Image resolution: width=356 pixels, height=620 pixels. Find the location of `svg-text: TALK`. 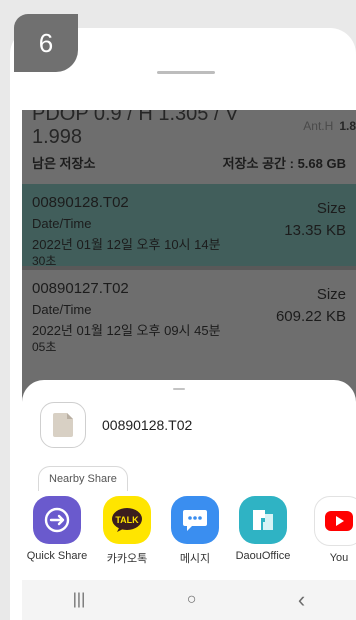

svg-text: TALK is located at coordinates (127, 520).